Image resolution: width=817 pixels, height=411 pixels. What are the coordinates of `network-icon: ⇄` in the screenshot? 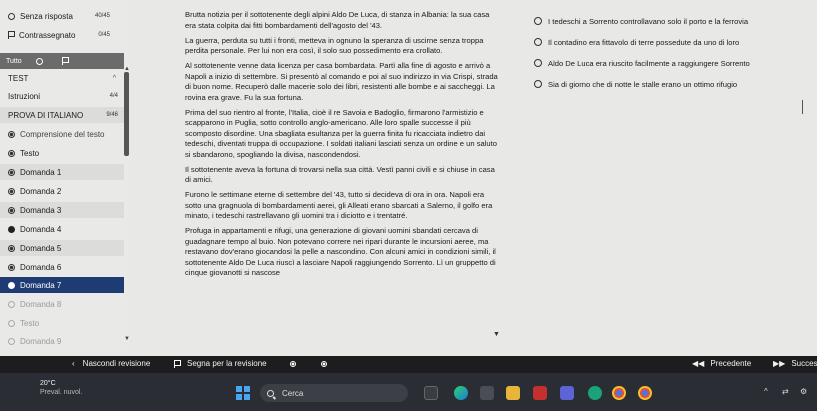 It's located at (785, 391).